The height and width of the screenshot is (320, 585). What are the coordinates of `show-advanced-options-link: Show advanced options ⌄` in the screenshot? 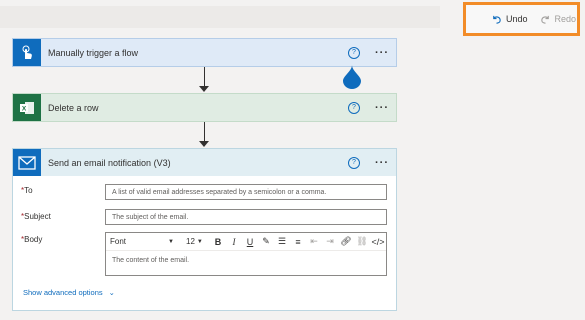 It's located at (69, 292).